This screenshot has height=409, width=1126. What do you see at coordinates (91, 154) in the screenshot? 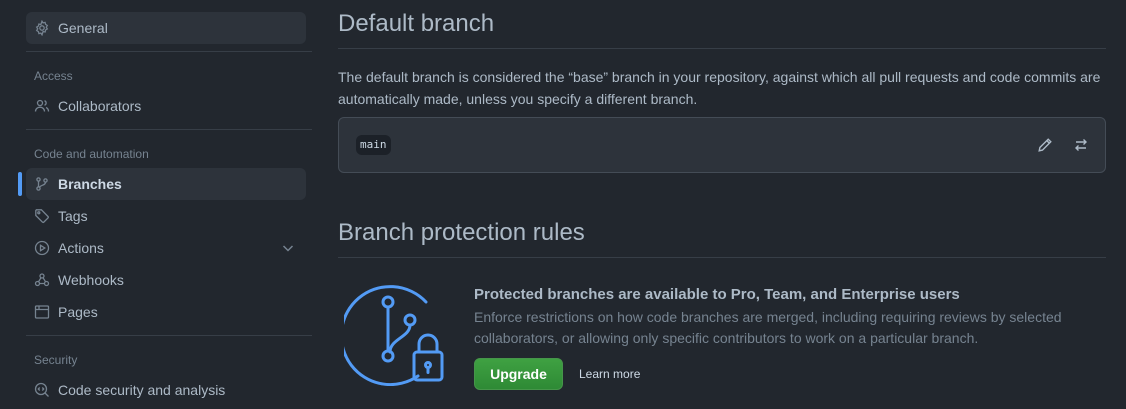
I see `sidebar-heading-code-automation: Code and automation` at bounding box center [91, 154].